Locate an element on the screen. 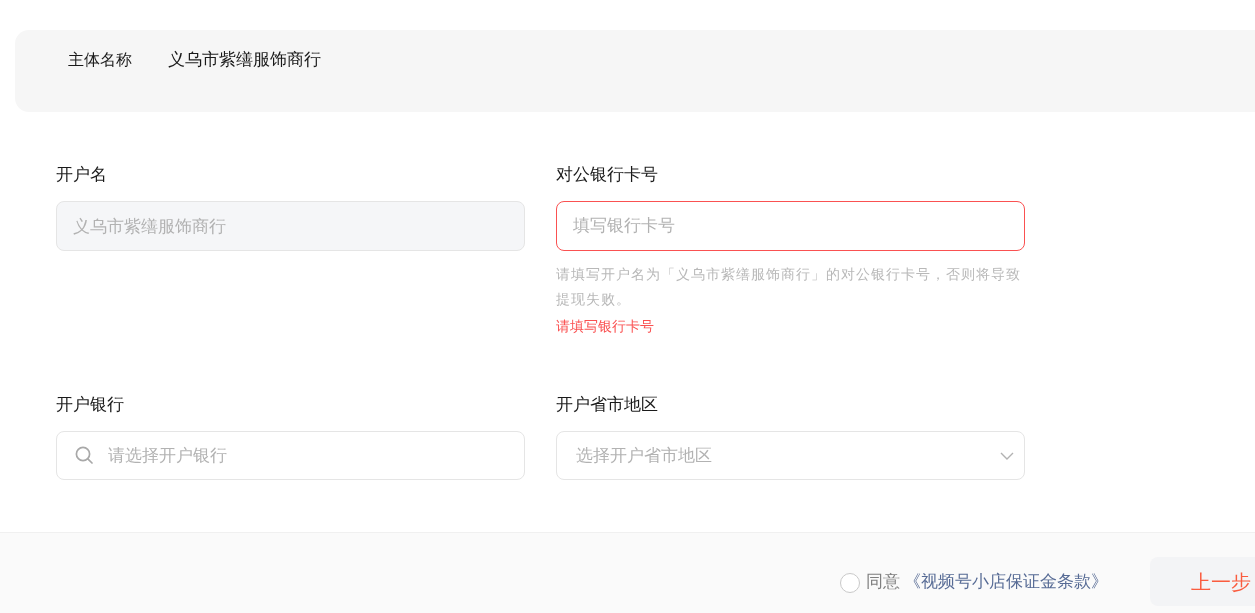 The image size is (1255, 613). field-label: 开户名 is located at coordinates (81, 175).